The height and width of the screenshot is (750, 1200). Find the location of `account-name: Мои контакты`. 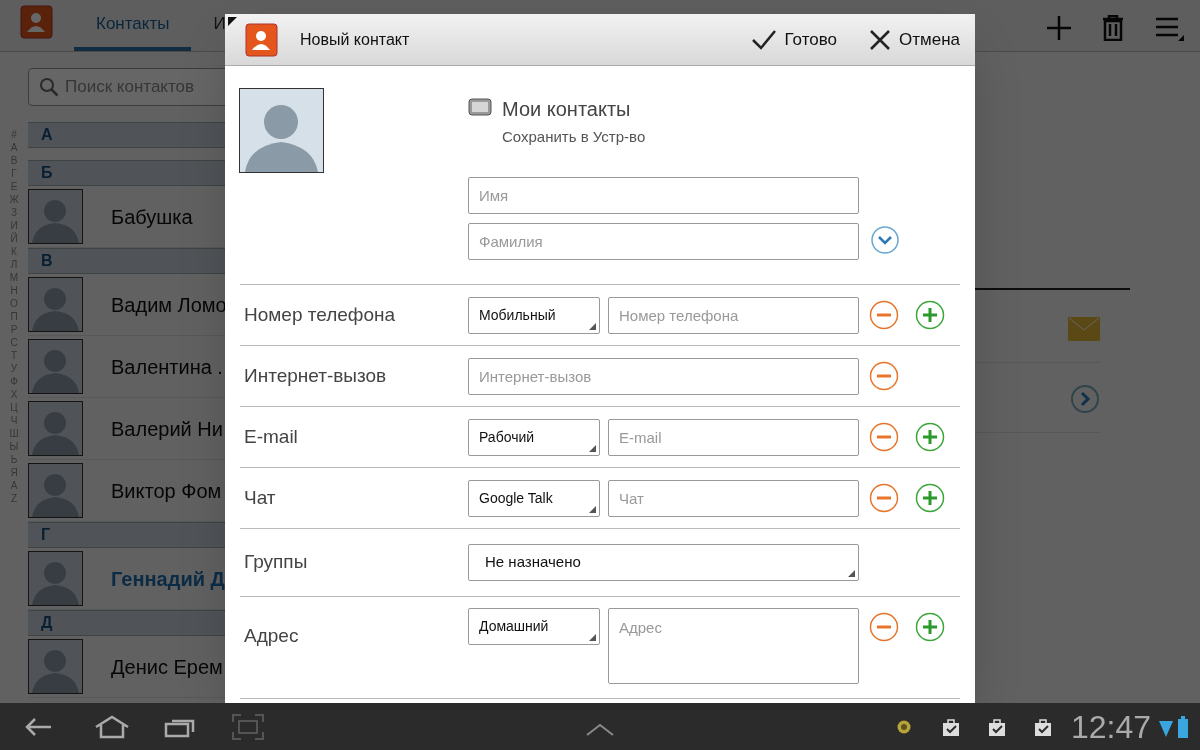

account-name: Мои контакты is located at coordinates (567, 109).